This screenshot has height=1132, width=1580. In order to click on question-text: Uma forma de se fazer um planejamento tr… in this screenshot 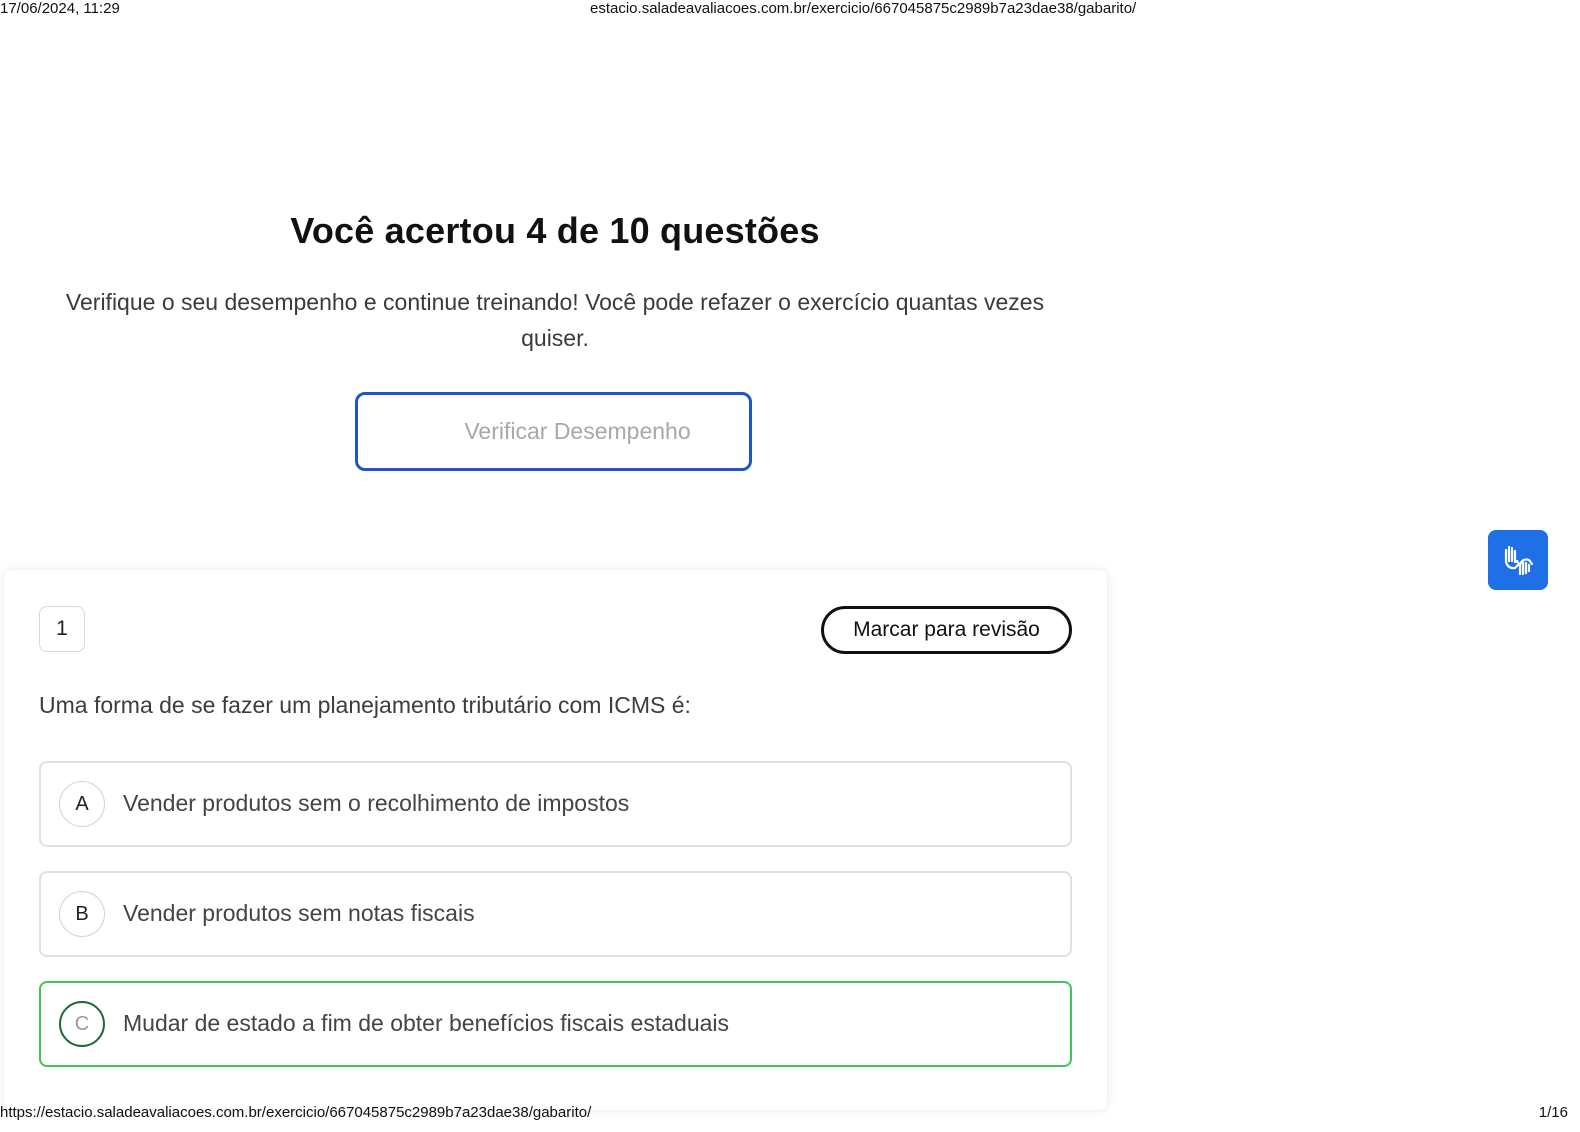, I will do `click(365, 705)`.